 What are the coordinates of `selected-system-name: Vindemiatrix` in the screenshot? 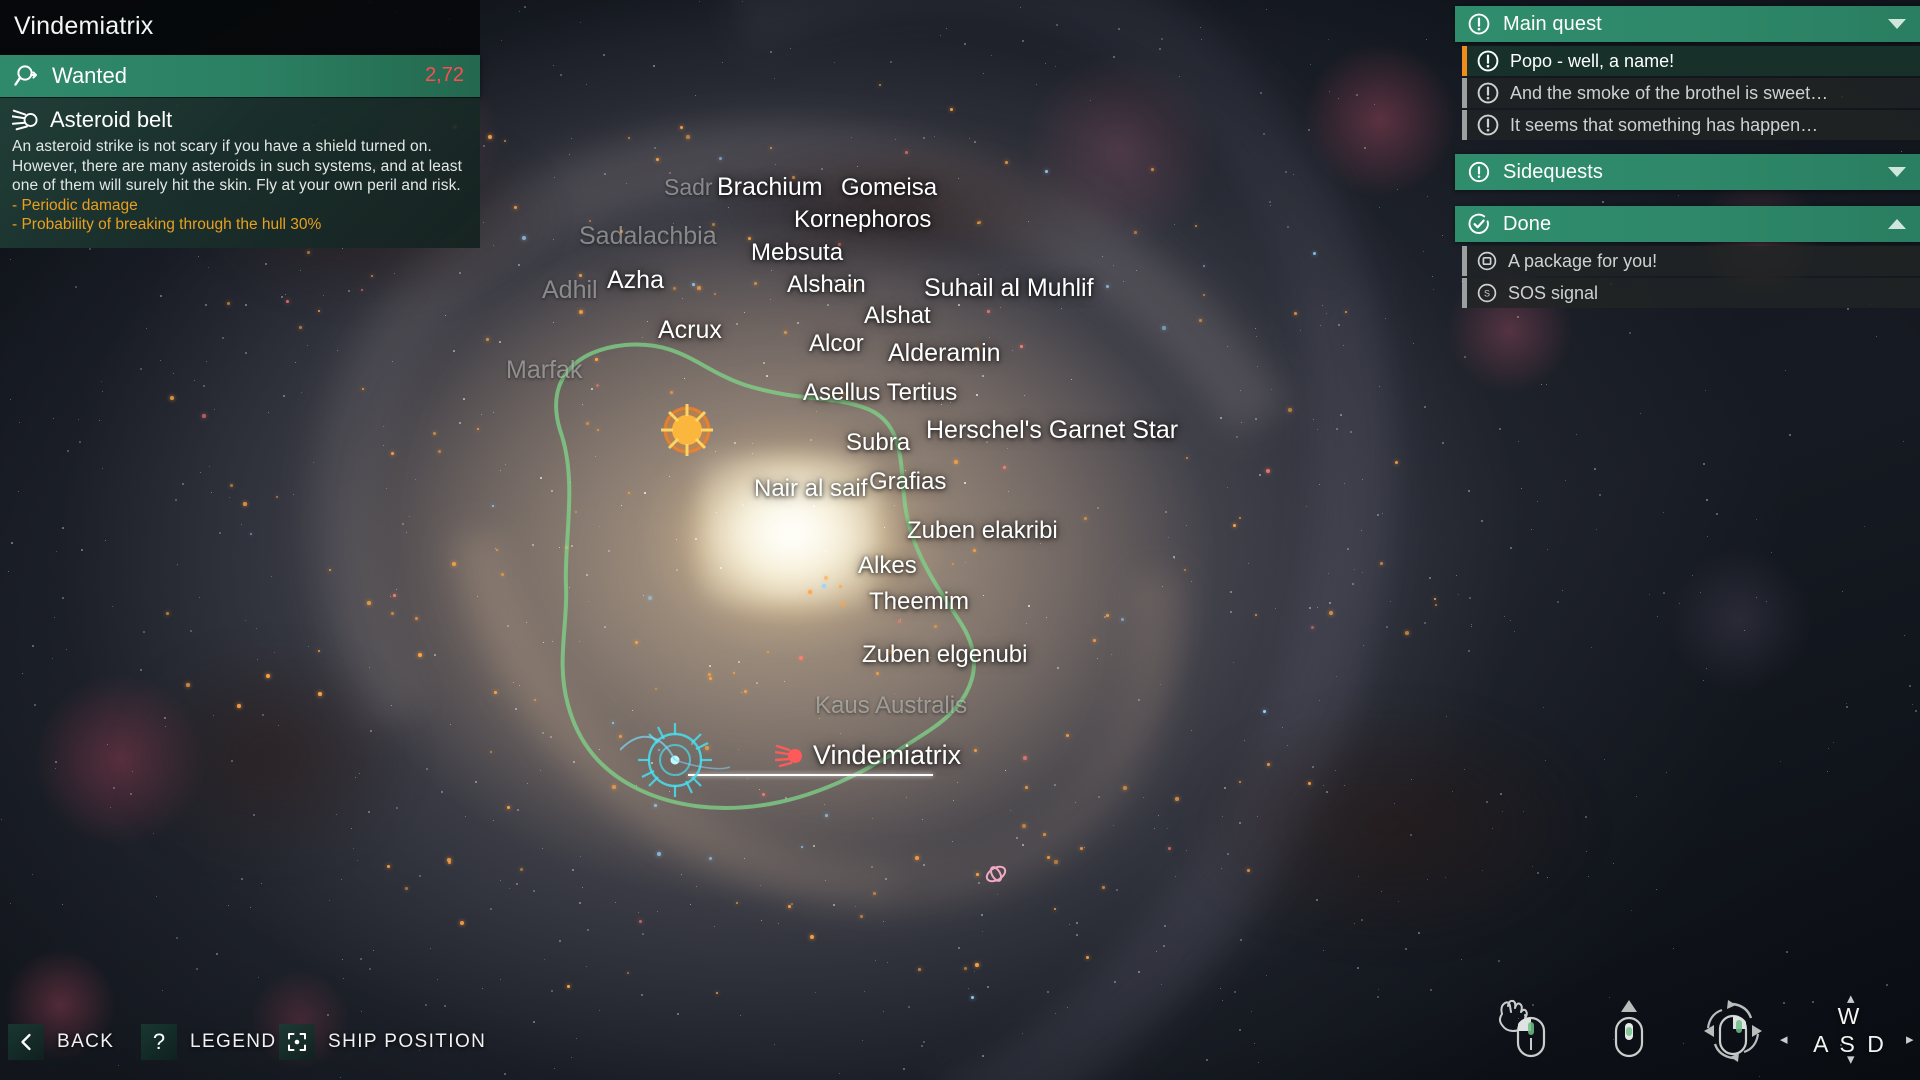 It's located at (887, 755).